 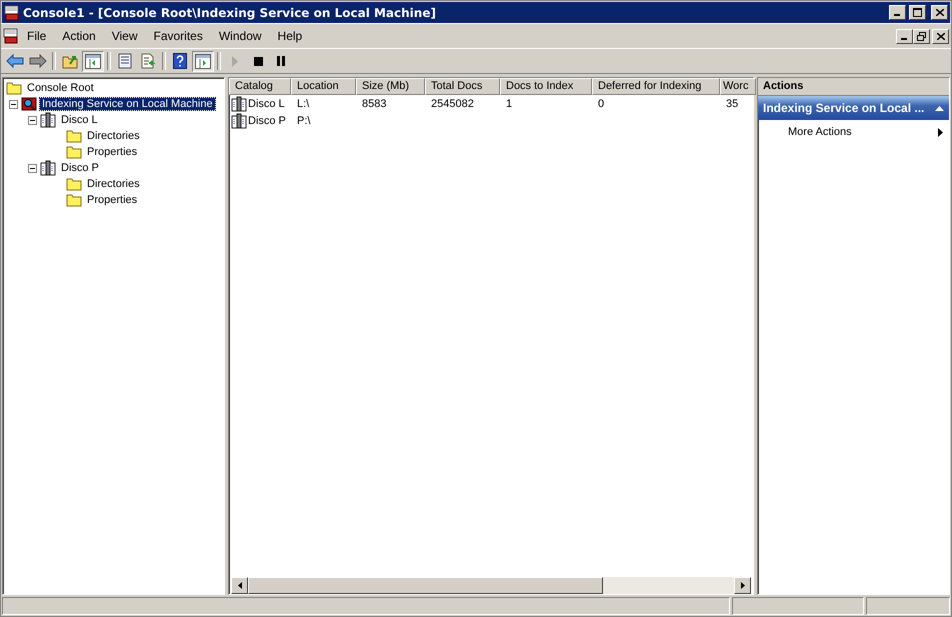 What do you see at coordinates (36, 36) in the screenshot?
I see `menu-item: File` at bounding box center [36, 36].